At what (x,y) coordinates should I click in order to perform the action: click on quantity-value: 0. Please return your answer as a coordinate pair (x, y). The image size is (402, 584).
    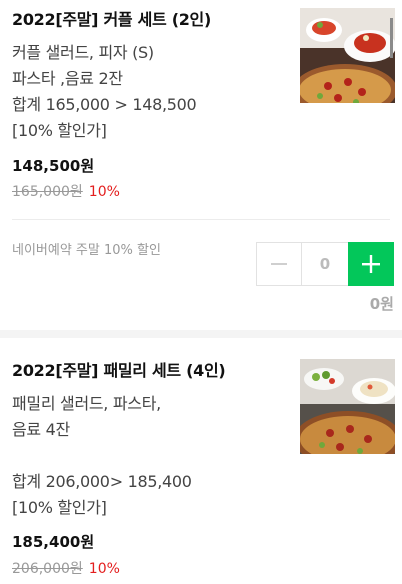
    Looking at the image, I should click on (325, 264).